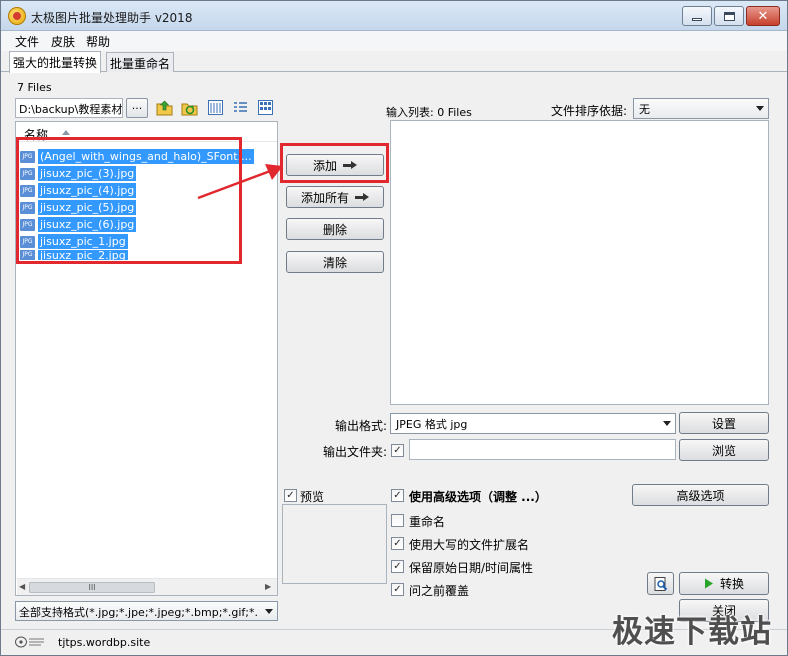 The height and width of the screenshot is (656, 788). I want to click on close-window-button: ✕, so click(763, 16).